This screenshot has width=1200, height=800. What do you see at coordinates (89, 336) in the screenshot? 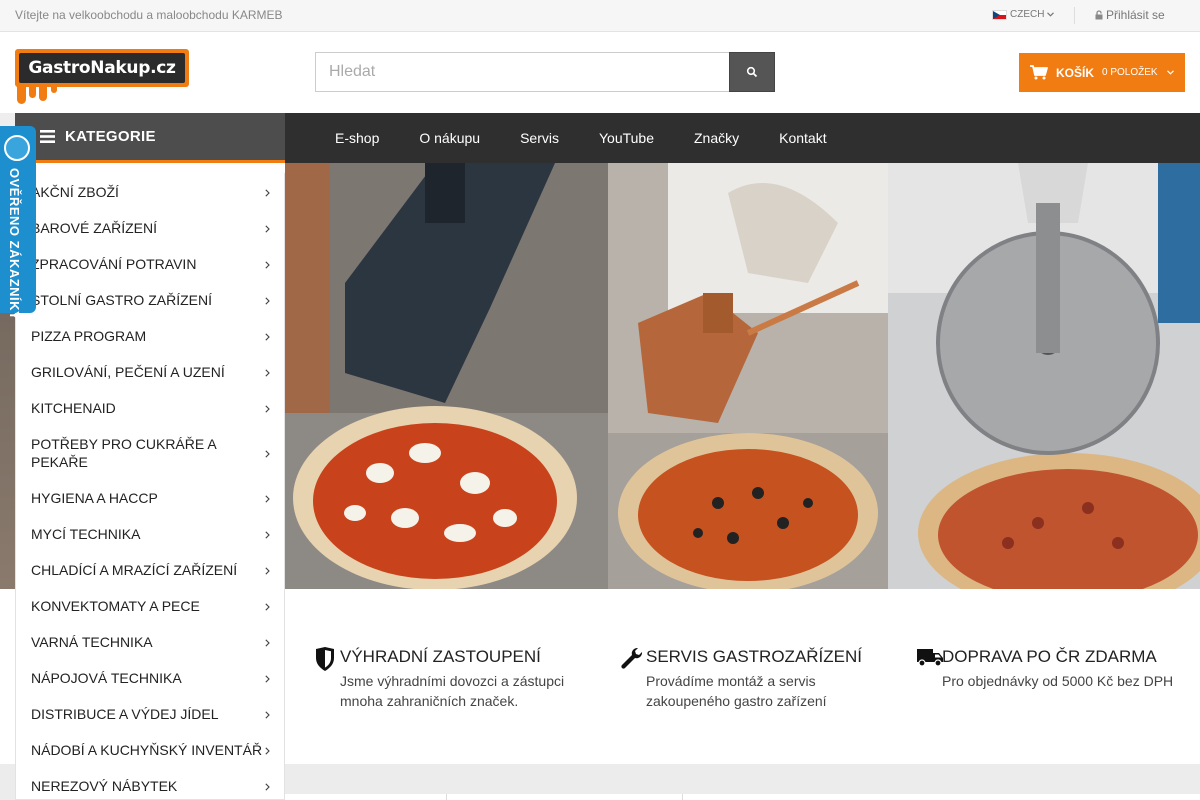
I see `category-label: PIZZA PROGRAM` at bounding box center [89, 336].